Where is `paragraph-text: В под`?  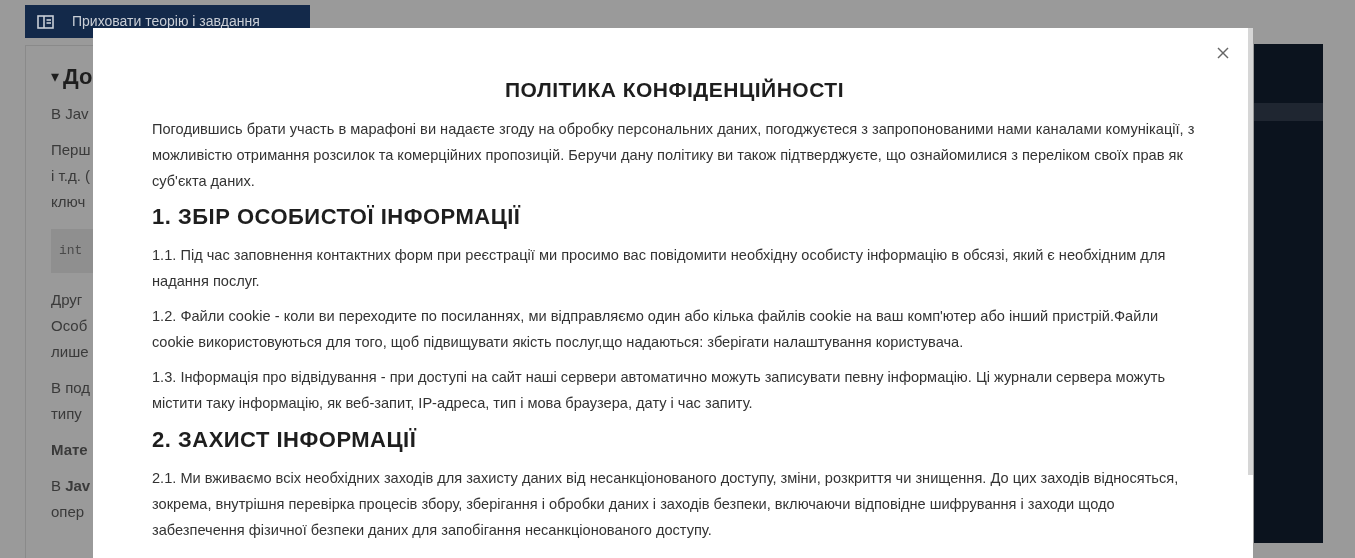
paragraph-text: В под is located at coordinates (71, 388).